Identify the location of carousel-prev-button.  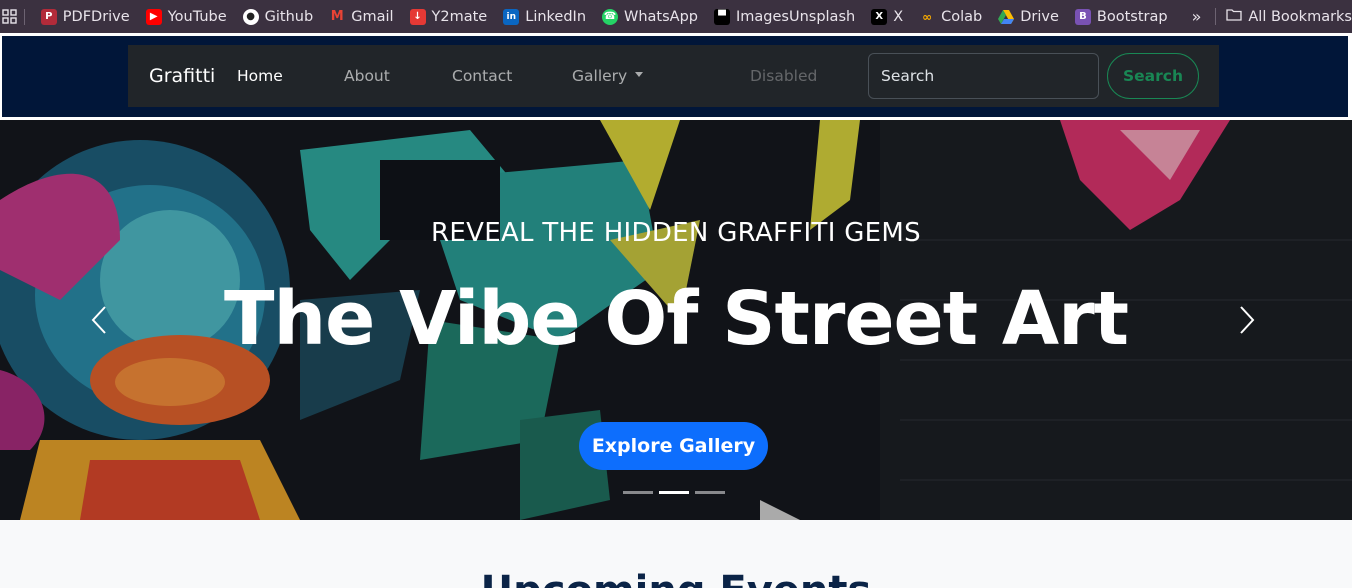
(99, 320).